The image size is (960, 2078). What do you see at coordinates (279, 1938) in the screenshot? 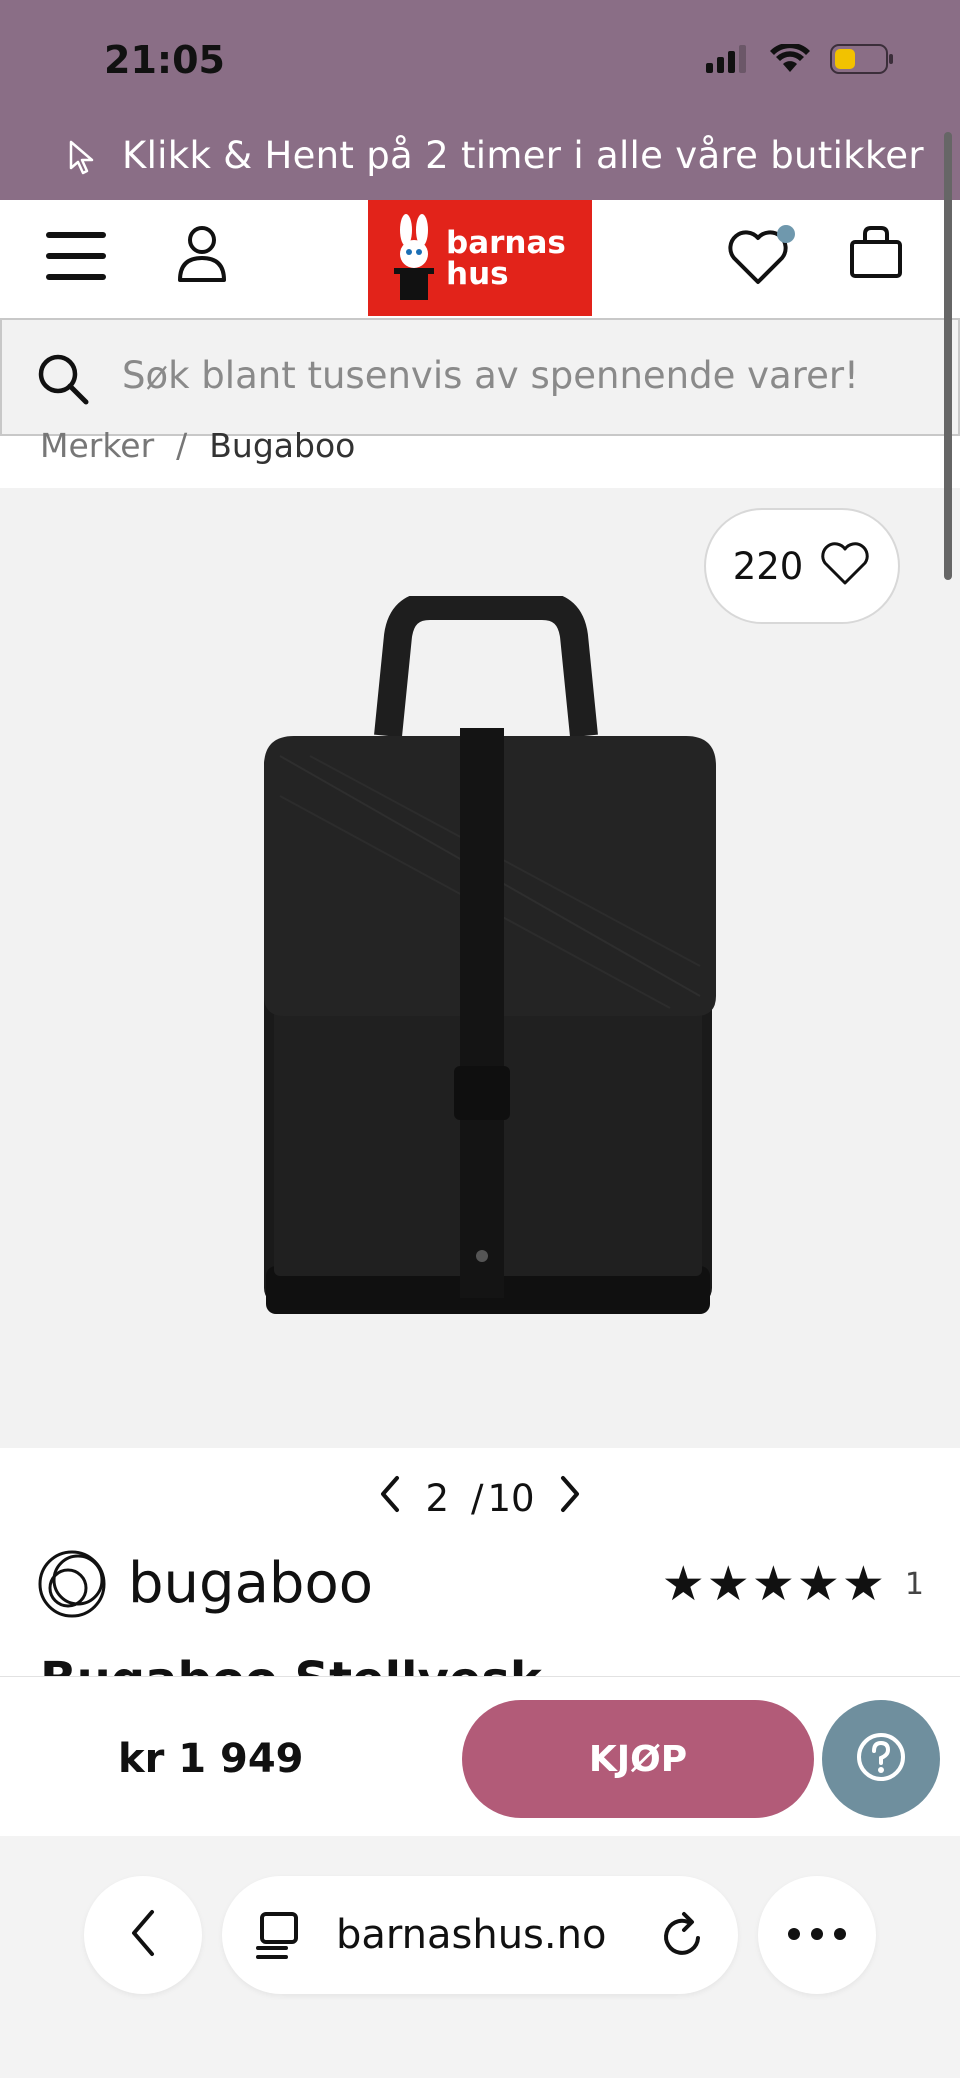
I see `page-icon` at bounding box center [279, 1938].